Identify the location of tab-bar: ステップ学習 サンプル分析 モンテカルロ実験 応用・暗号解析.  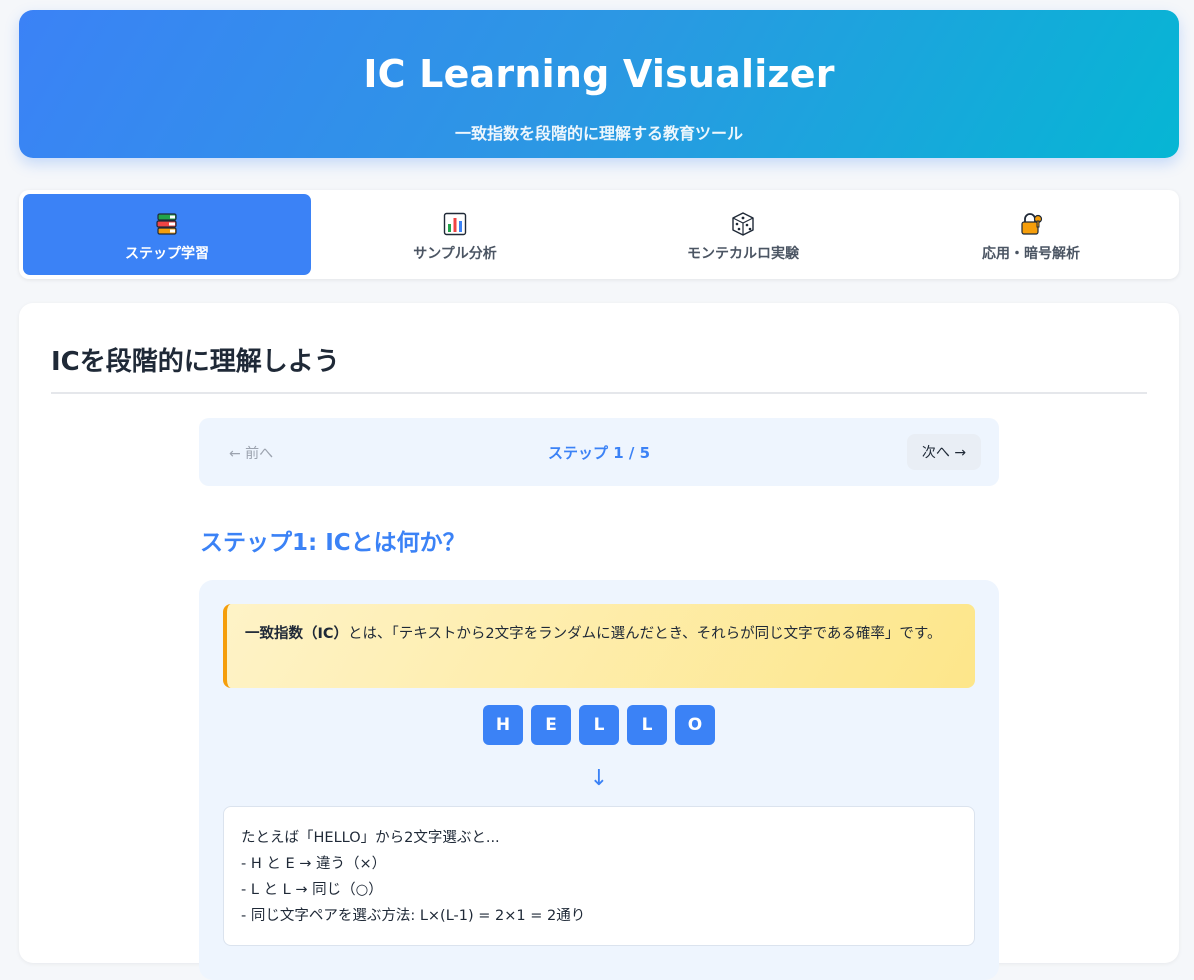
(599, 234).